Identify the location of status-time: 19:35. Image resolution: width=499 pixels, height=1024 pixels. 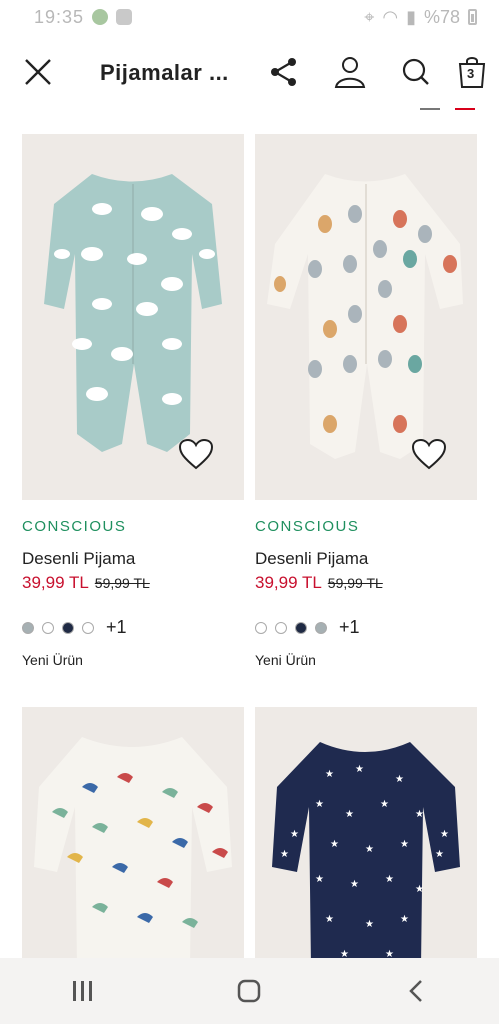
(59, 16).